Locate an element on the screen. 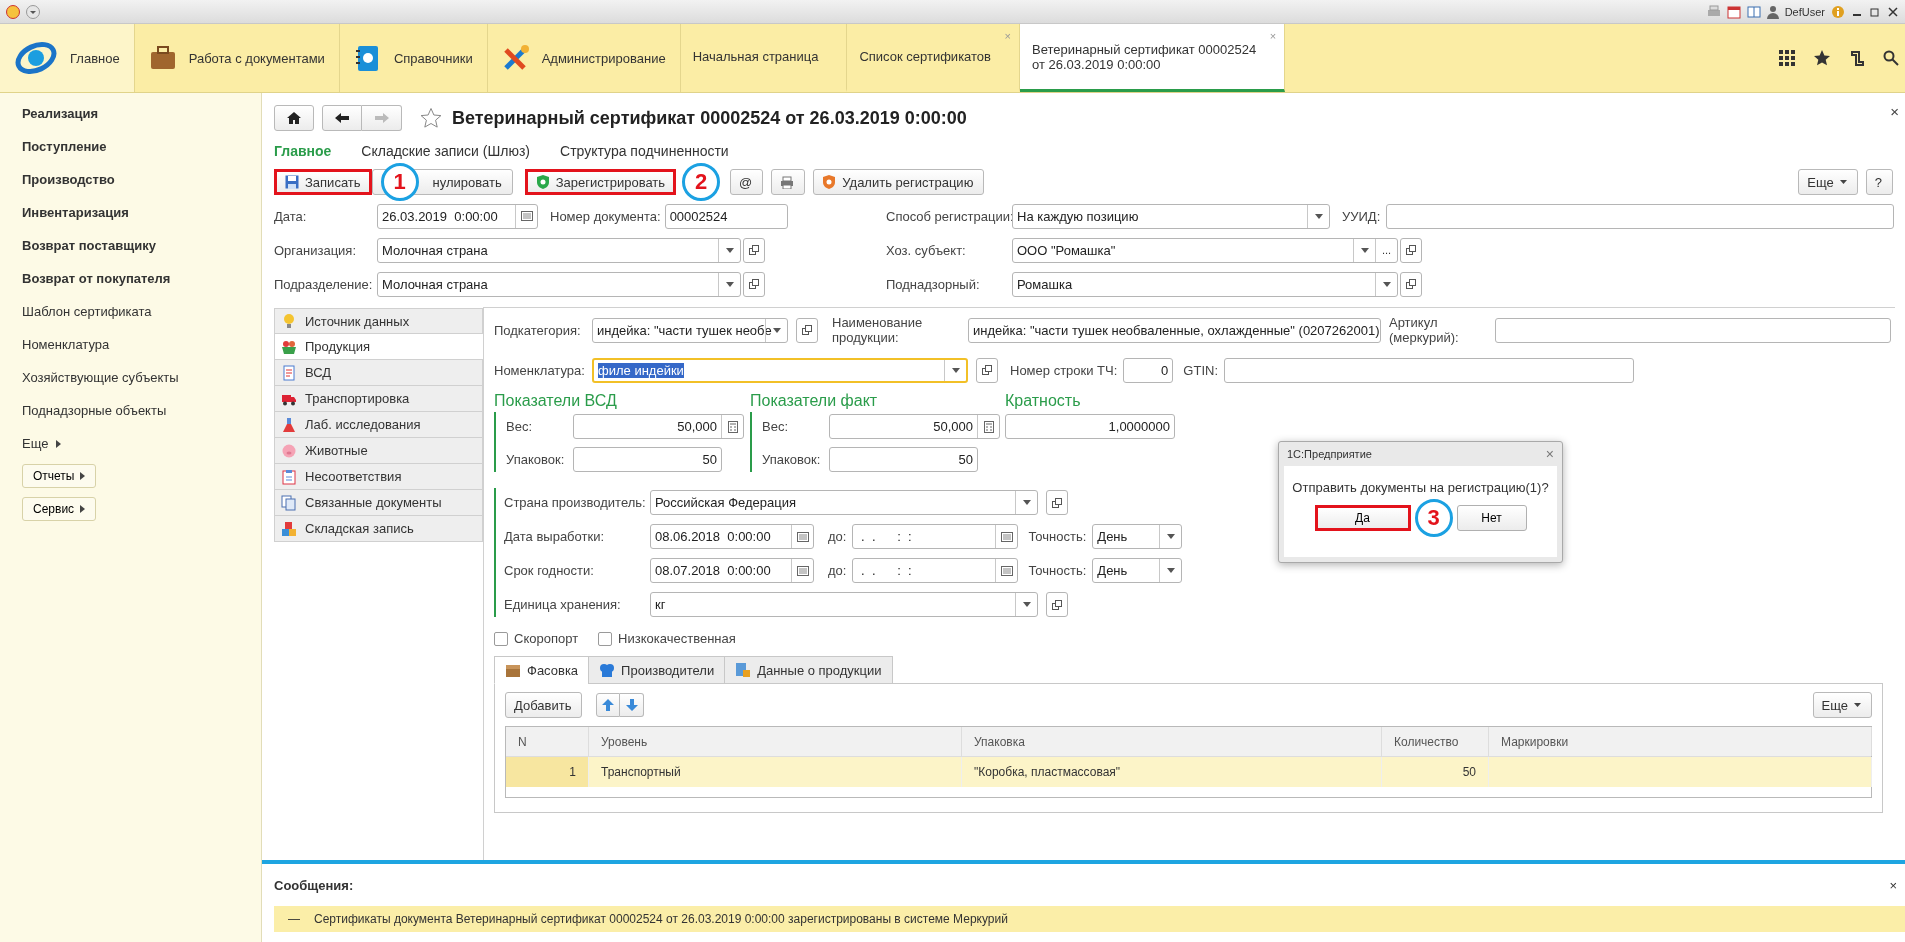  move-down-button is located at coordinates (632, 705).